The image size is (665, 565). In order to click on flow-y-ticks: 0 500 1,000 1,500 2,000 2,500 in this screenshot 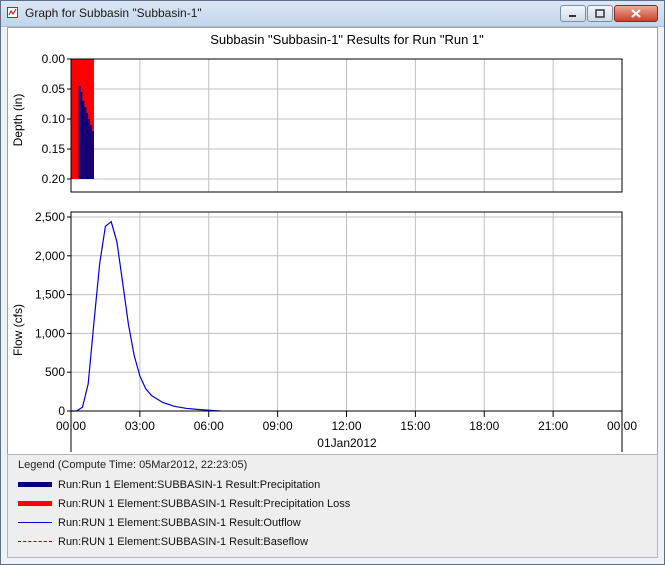, I will do `click(53, 314)`.